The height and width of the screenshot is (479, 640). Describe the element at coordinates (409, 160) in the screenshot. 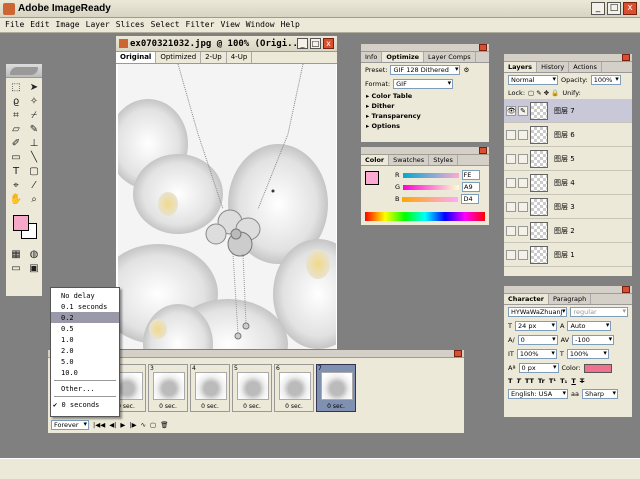

I see `tab-swatches: Swatches` at that location.